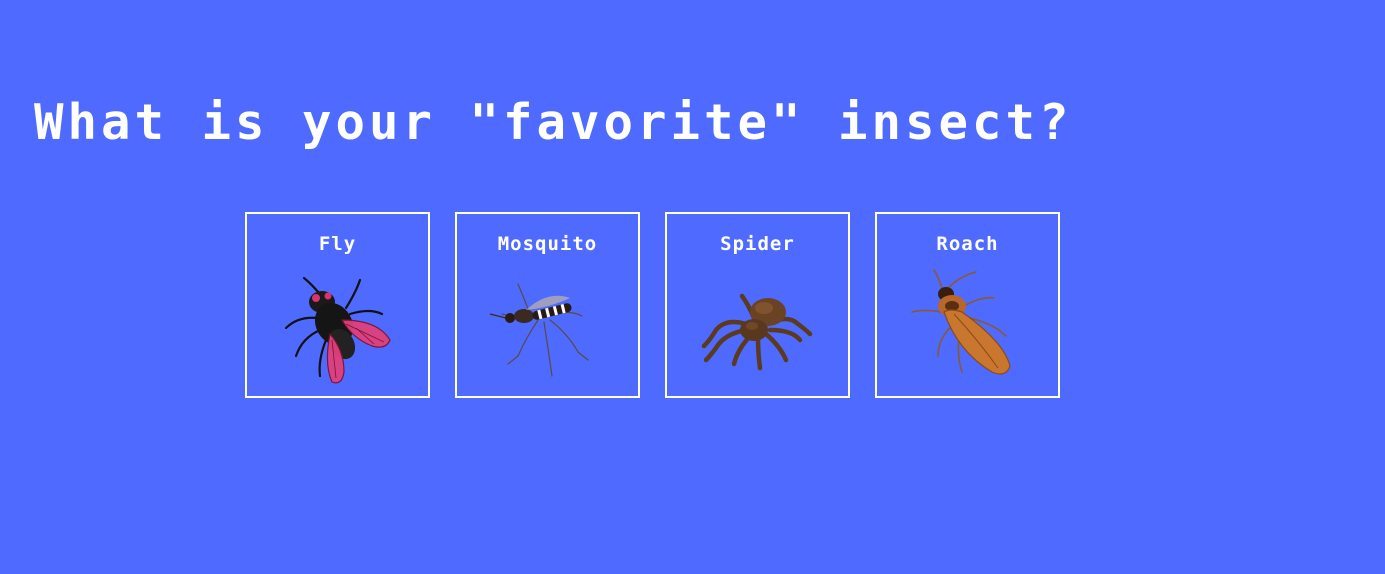  What do you see at coordinates (960, 322) in the screenshot?
I see `roach-icon` at bounding box center [960, 322].